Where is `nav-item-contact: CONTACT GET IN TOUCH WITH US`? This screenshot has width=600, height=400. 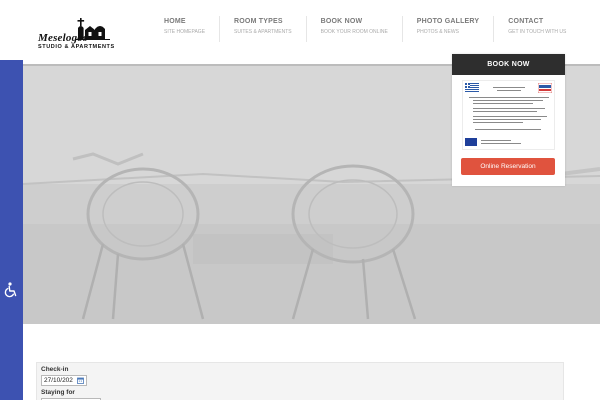 nav-item-contact: CONTACT GET IN TOUCH WITH US is located at coordinates (536, 29).